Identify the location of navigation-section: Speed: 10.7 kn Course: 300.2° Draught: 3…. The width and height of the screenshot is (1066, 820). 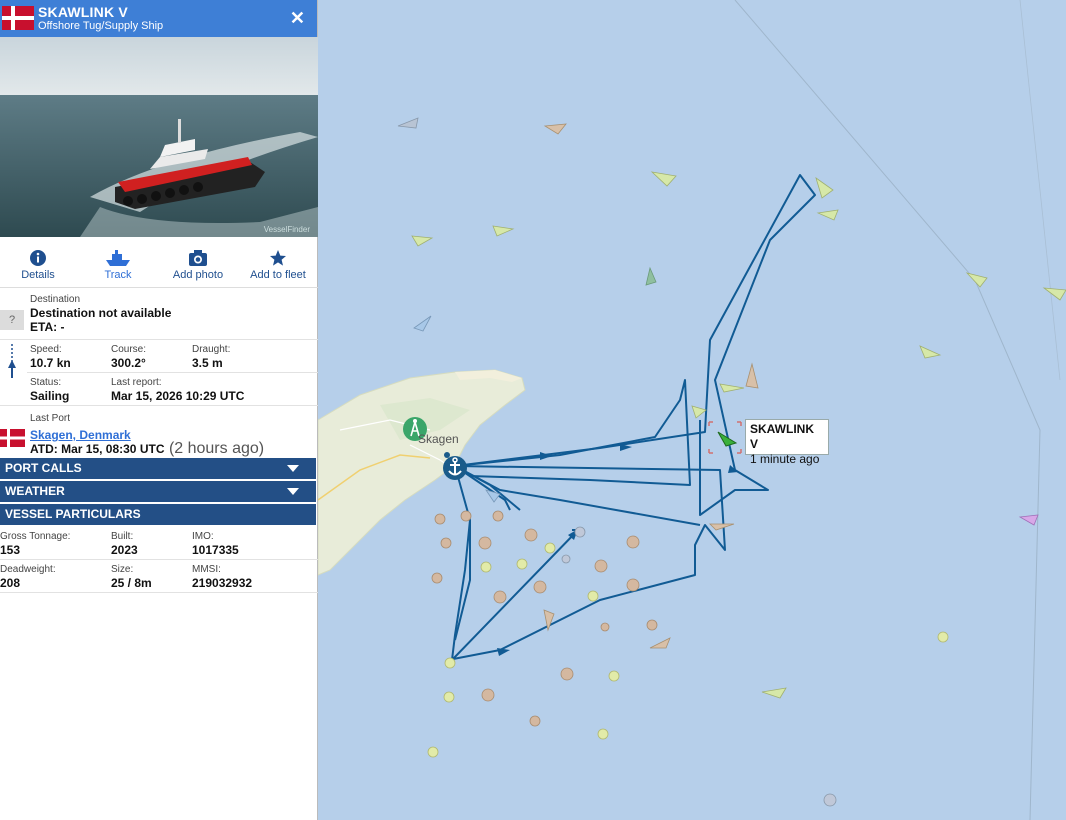
(159, 373).